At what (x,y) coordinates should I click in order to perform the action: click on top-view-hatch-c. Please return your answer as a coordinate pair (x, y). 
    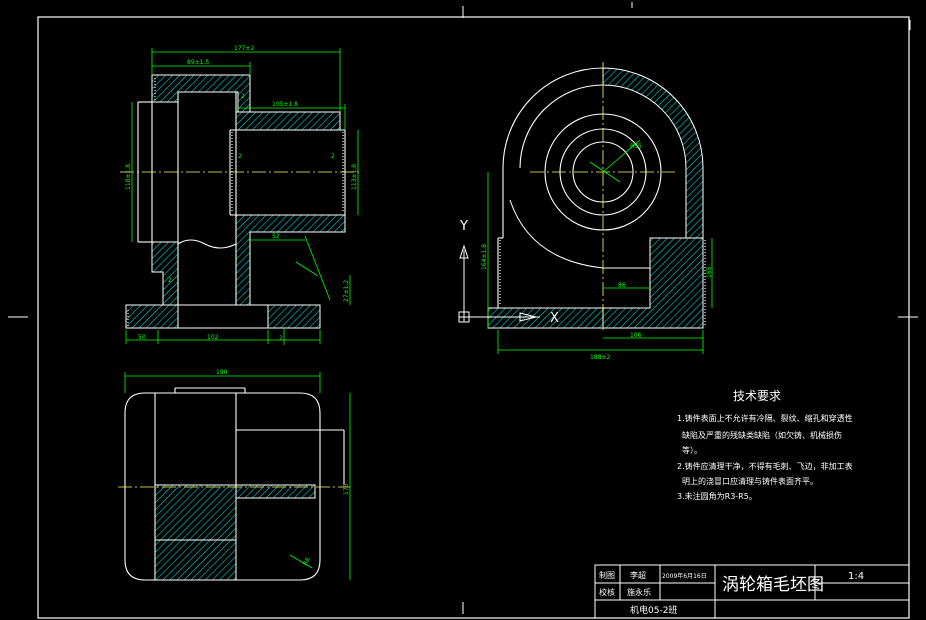
    Looking at the image, I should click on (195, 560).